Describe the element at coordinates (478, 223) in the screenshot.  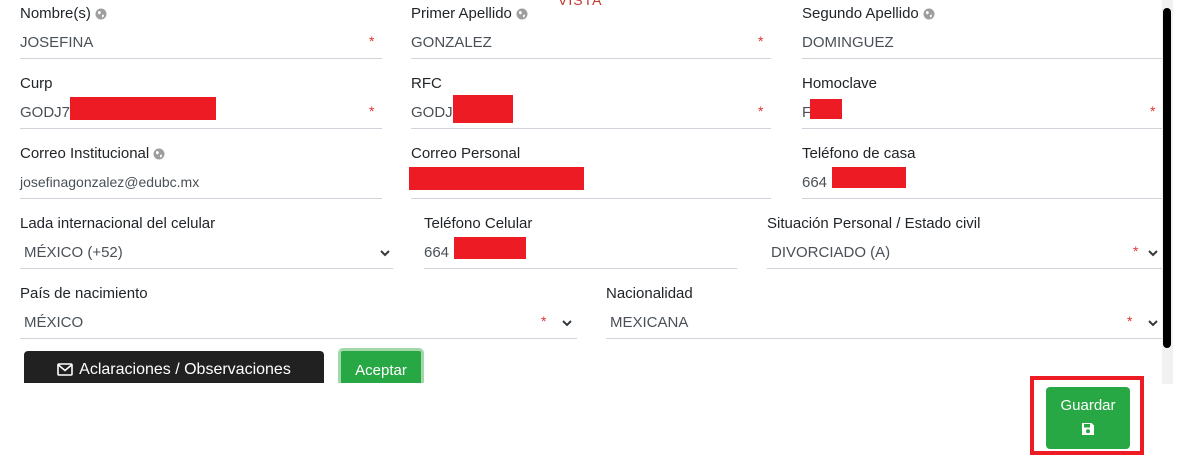
I see `telefono-celular-label: Teléfono Celular` at that location.